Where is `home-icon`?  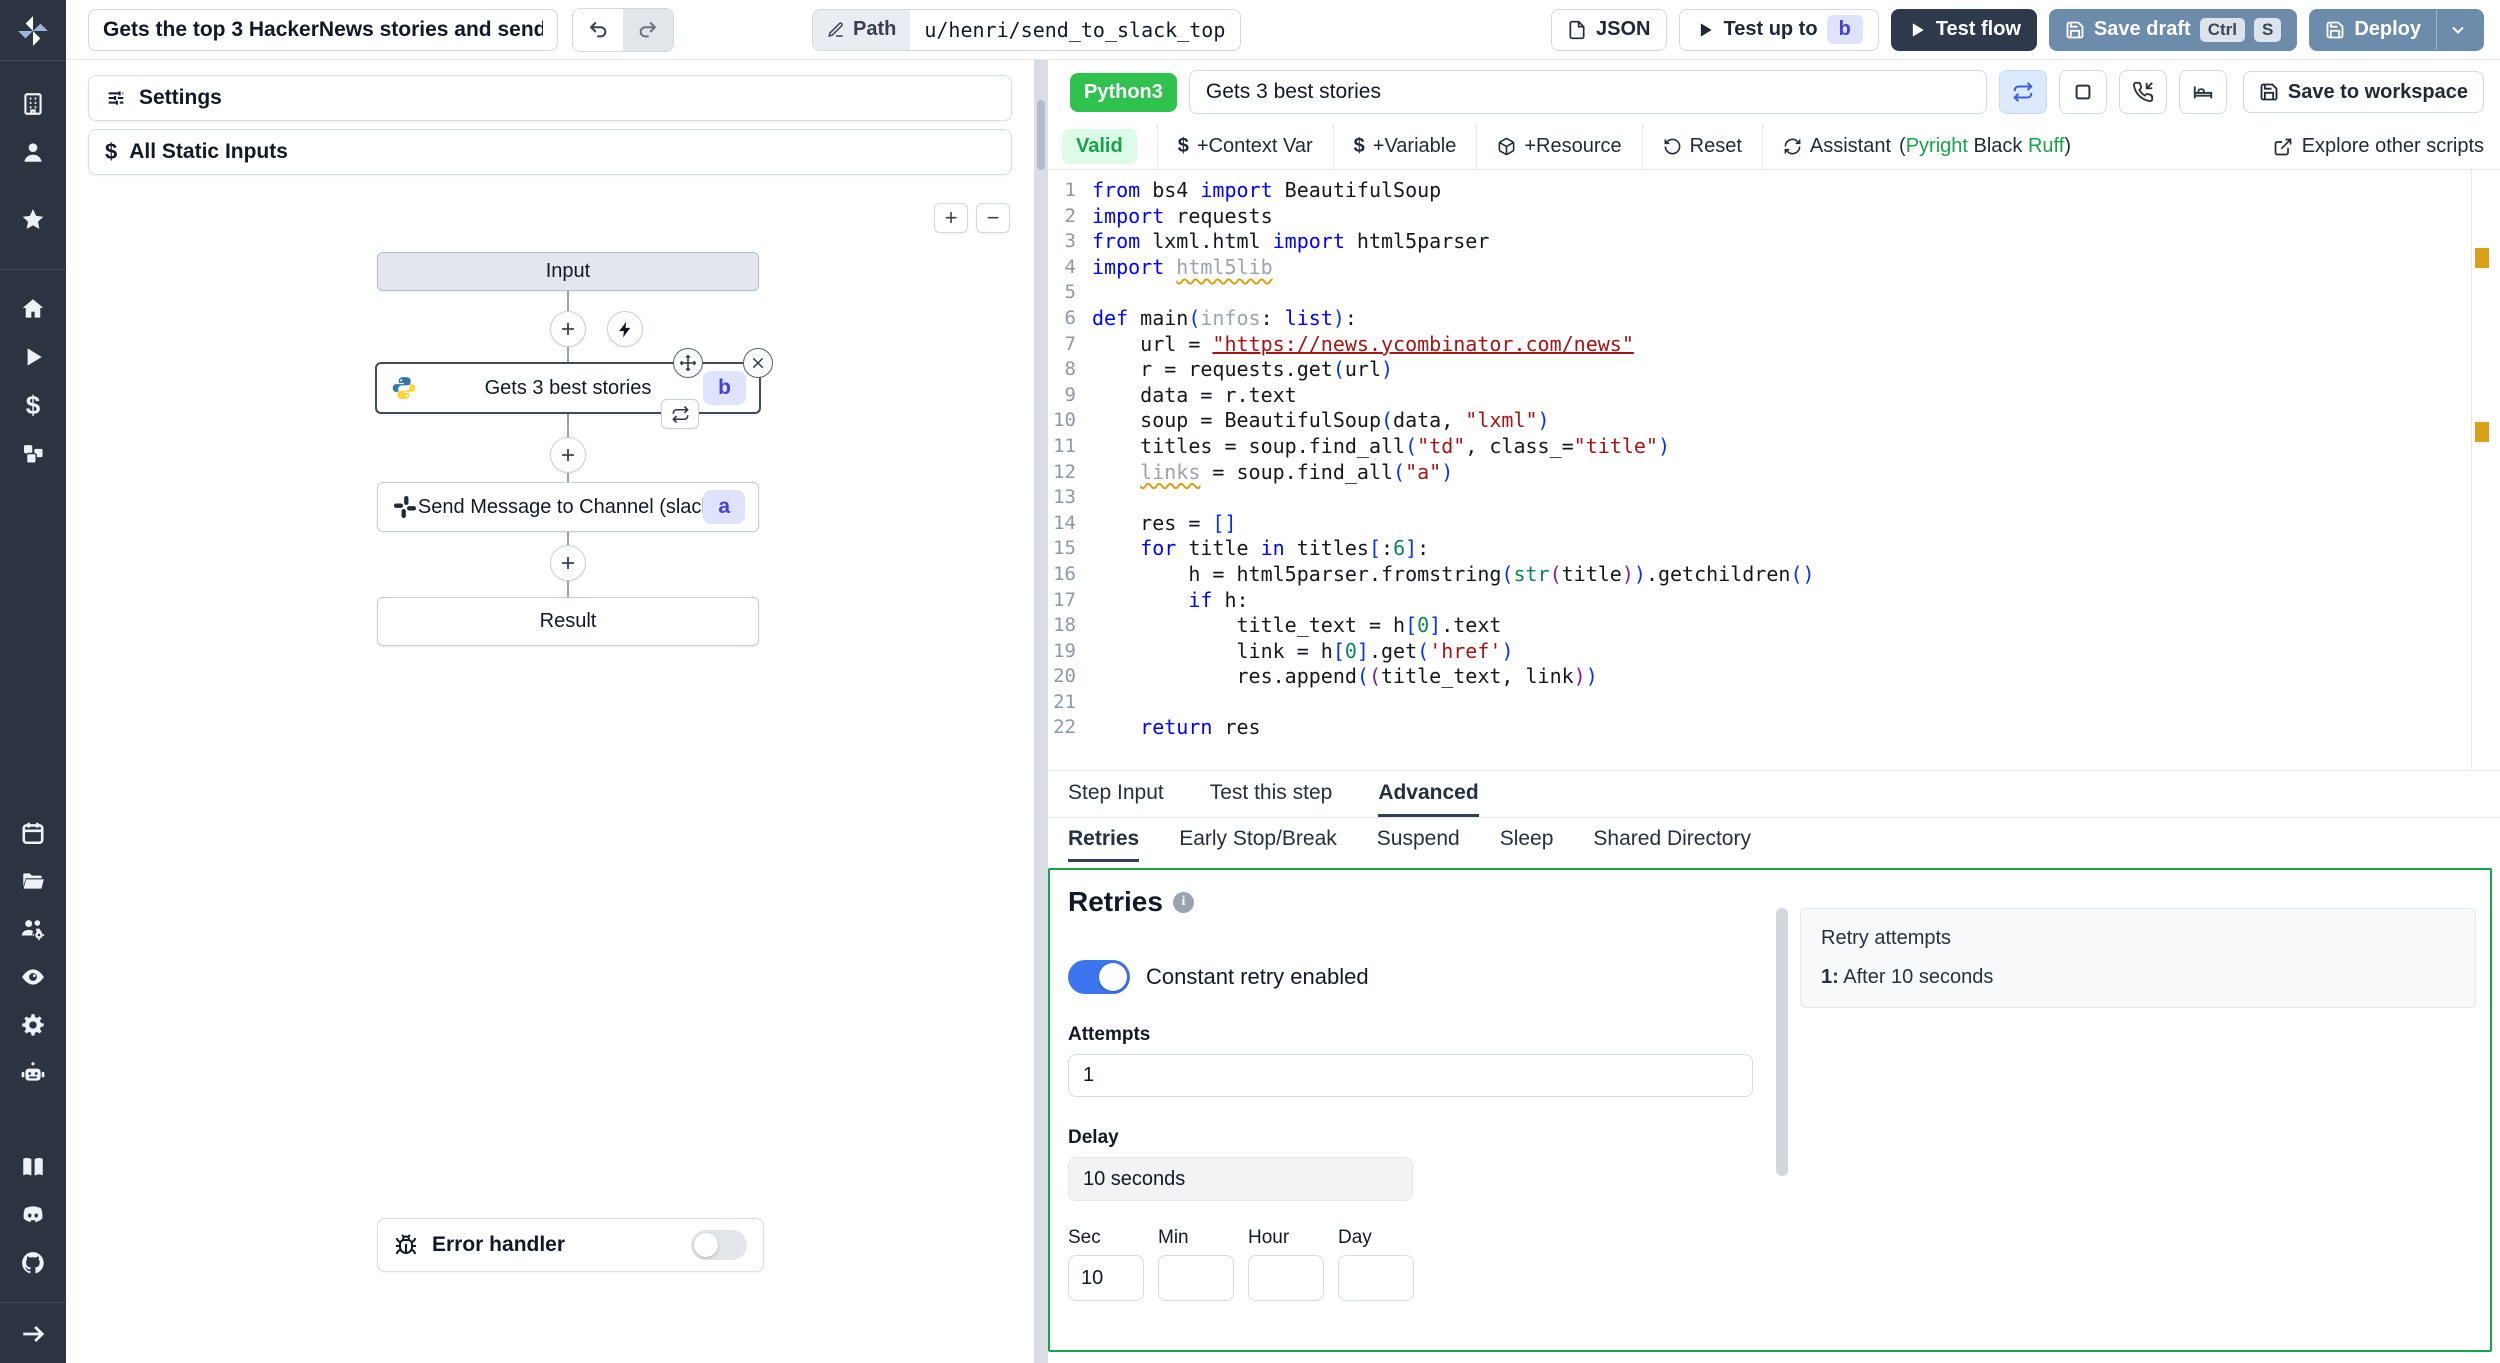
home-icon is located at coordinates (33, 309).